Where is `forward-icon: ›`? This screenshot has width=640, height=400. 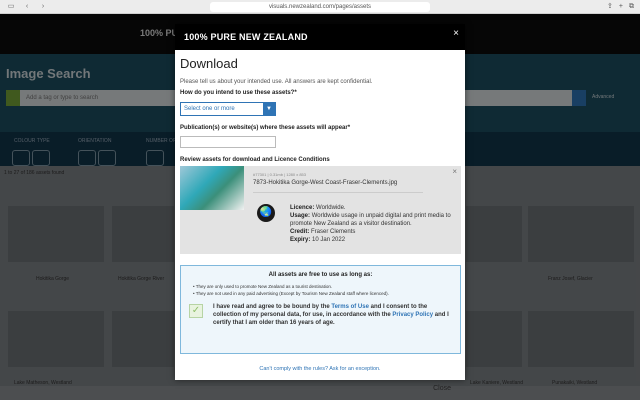 forward-icon: › is located at coordinates (43, 7).